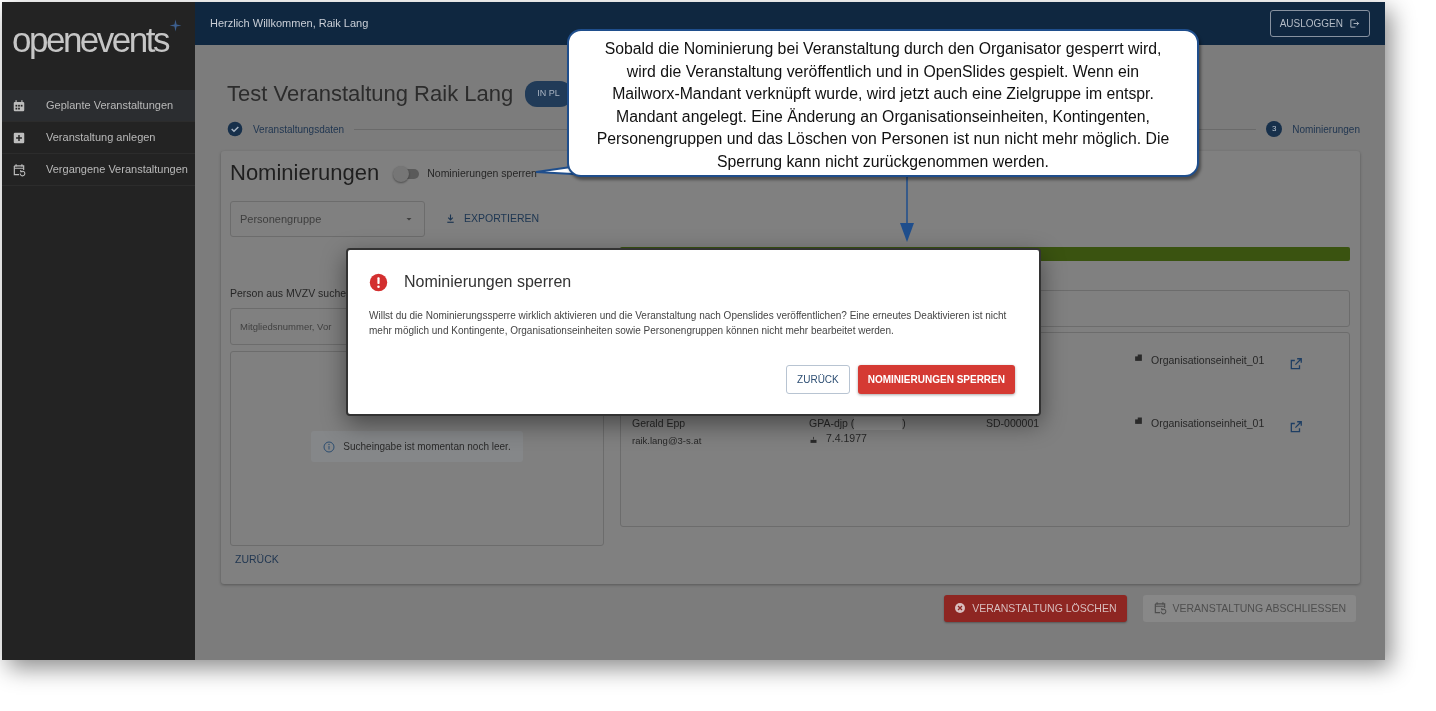 The image size is (1436, 711). What do you see at coordinates (1013, 422) in the screenshot?
I see `member-number: SD-000001` at bounding box center [1013, 422].